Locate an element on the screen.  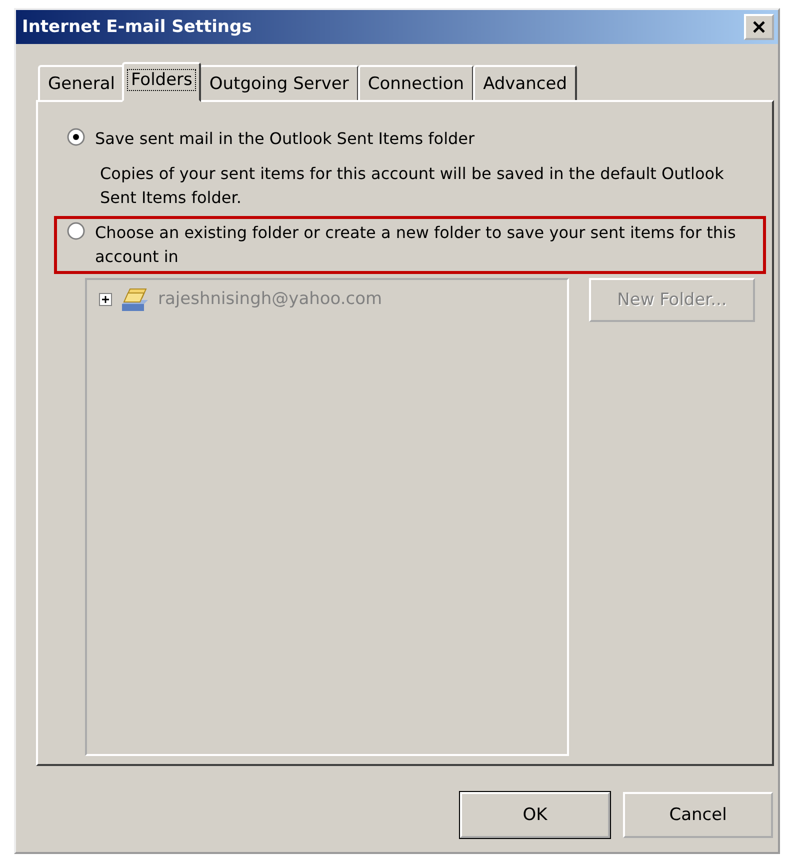
close-button is located at coordinates (759, 27).